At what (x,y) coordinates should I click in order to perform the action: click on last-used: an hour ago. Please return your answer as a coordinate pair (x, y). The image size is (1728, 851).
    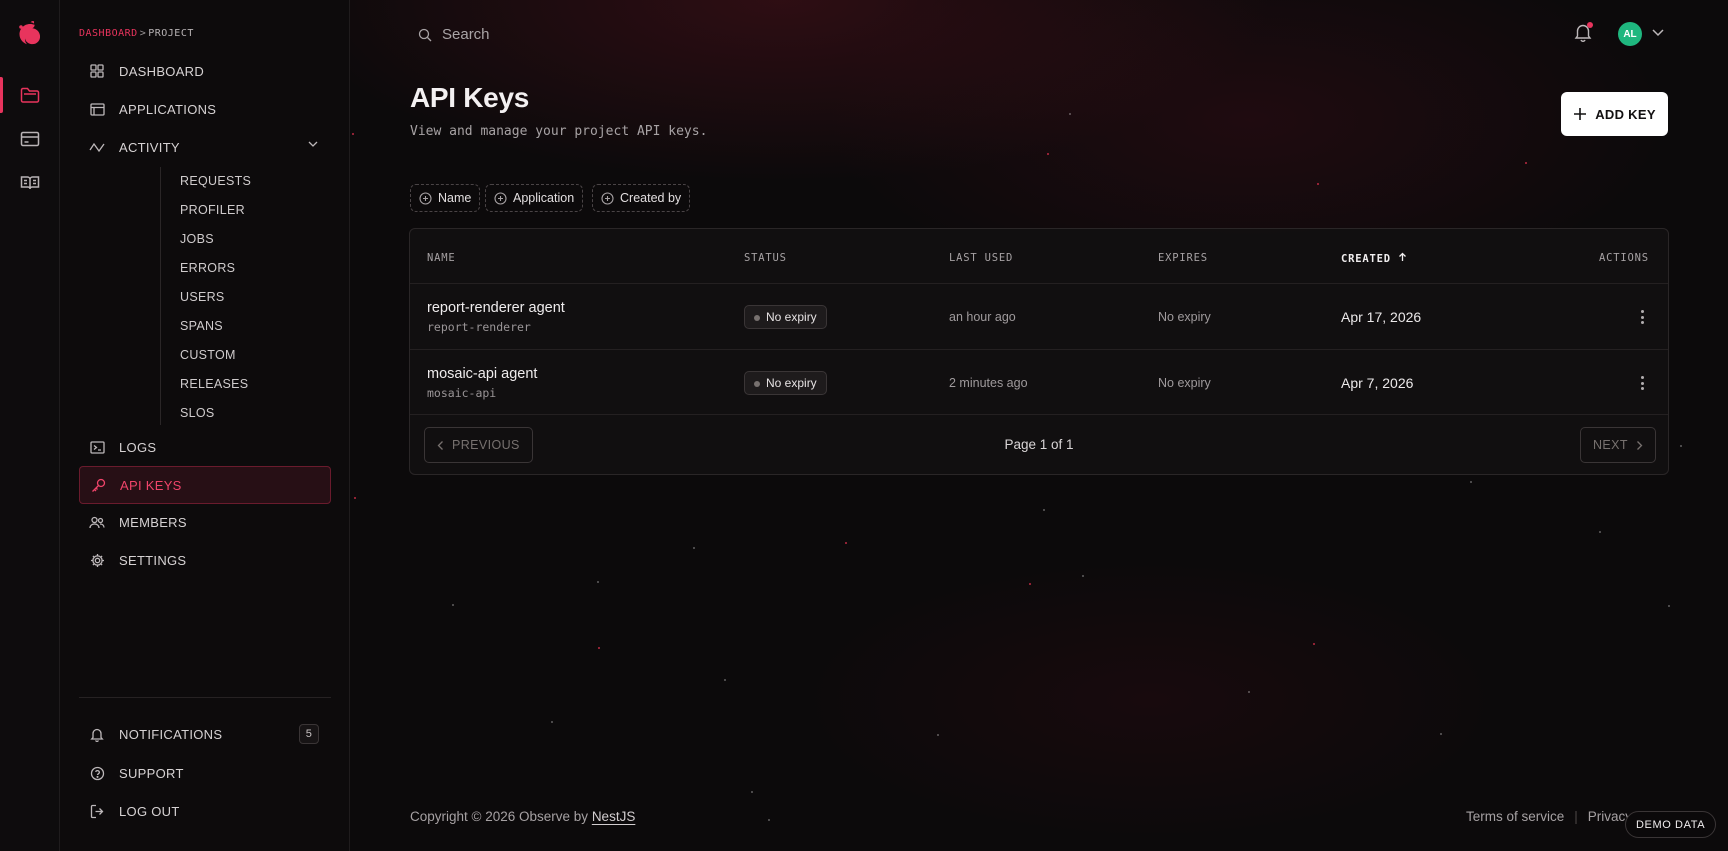
    Looking at the image, I should click on (982, 317).